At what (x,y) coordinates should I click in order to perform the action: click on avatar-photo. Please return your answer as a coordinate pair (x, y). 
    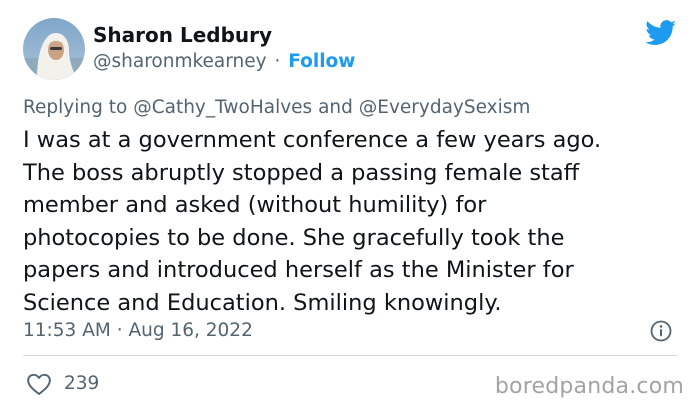
    Looking at the image, I should click on (54, 49).